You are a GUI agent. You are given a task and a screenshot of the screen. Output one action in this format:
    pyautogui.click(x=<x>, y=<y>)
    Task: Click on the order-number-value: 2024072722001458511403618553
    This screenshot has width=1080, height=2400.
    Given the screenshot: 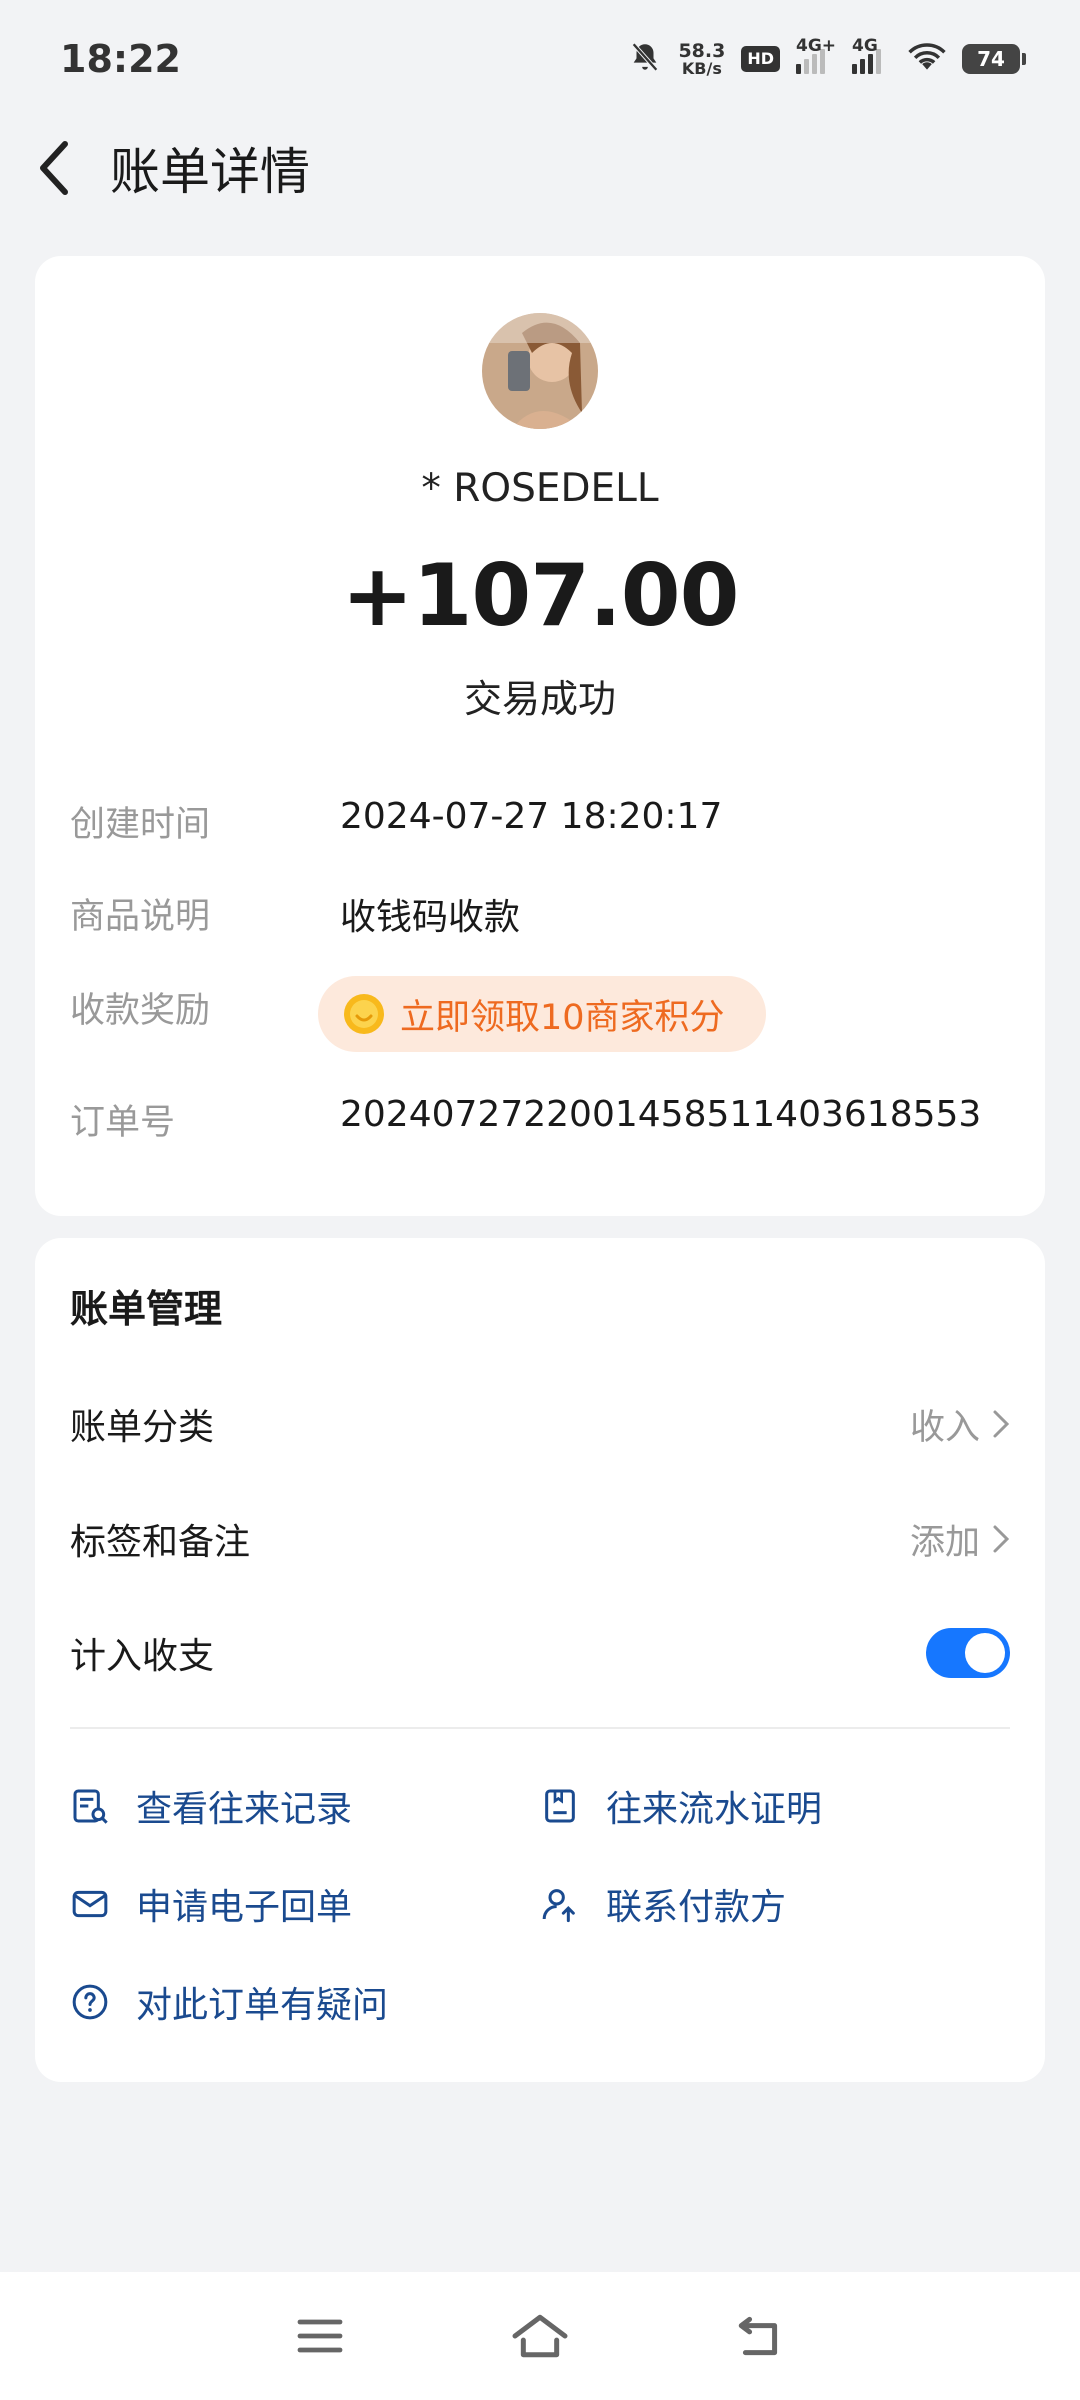 What is the action you would take?
    pyautogui.click(x=661, y=1114)
    